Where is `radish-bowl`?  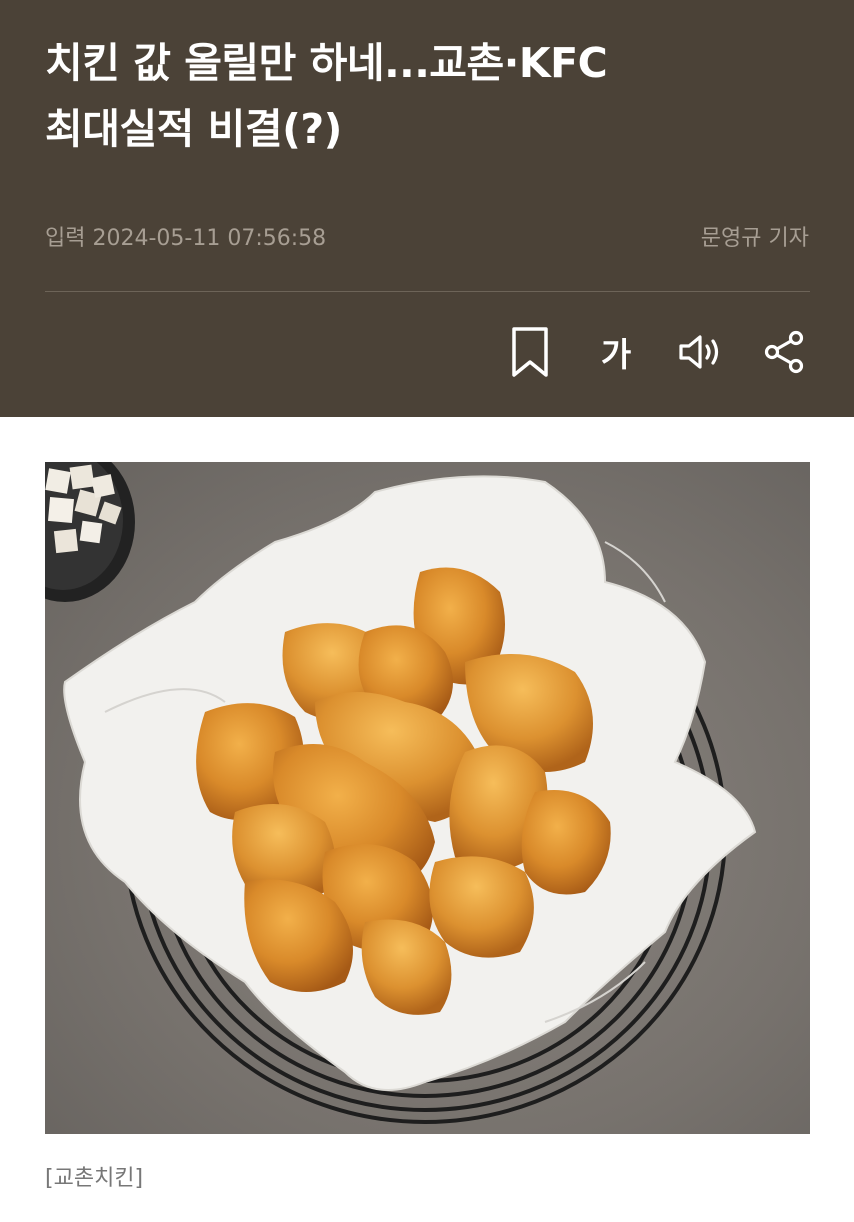 radish-bowl is located at coordinates (90, 532).